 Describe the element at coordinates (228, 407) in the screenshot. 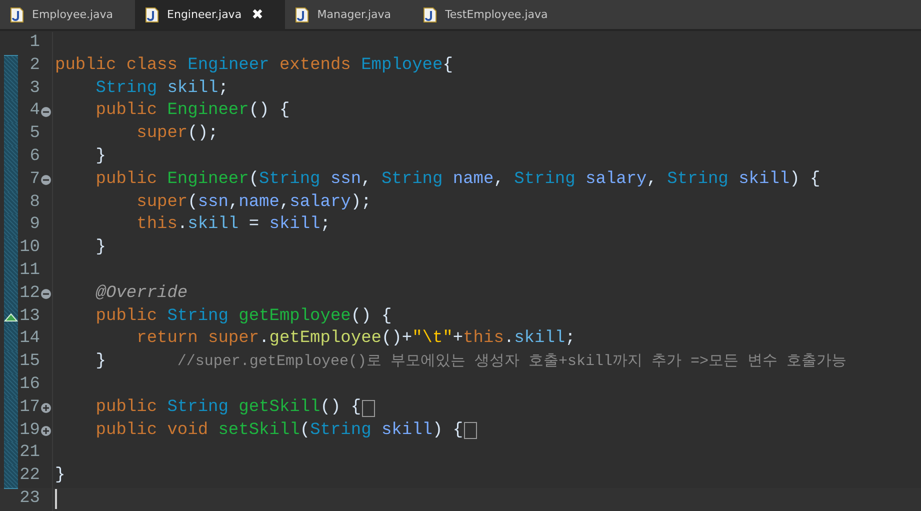

I see `code-line: public String getSkill() {` at that location.